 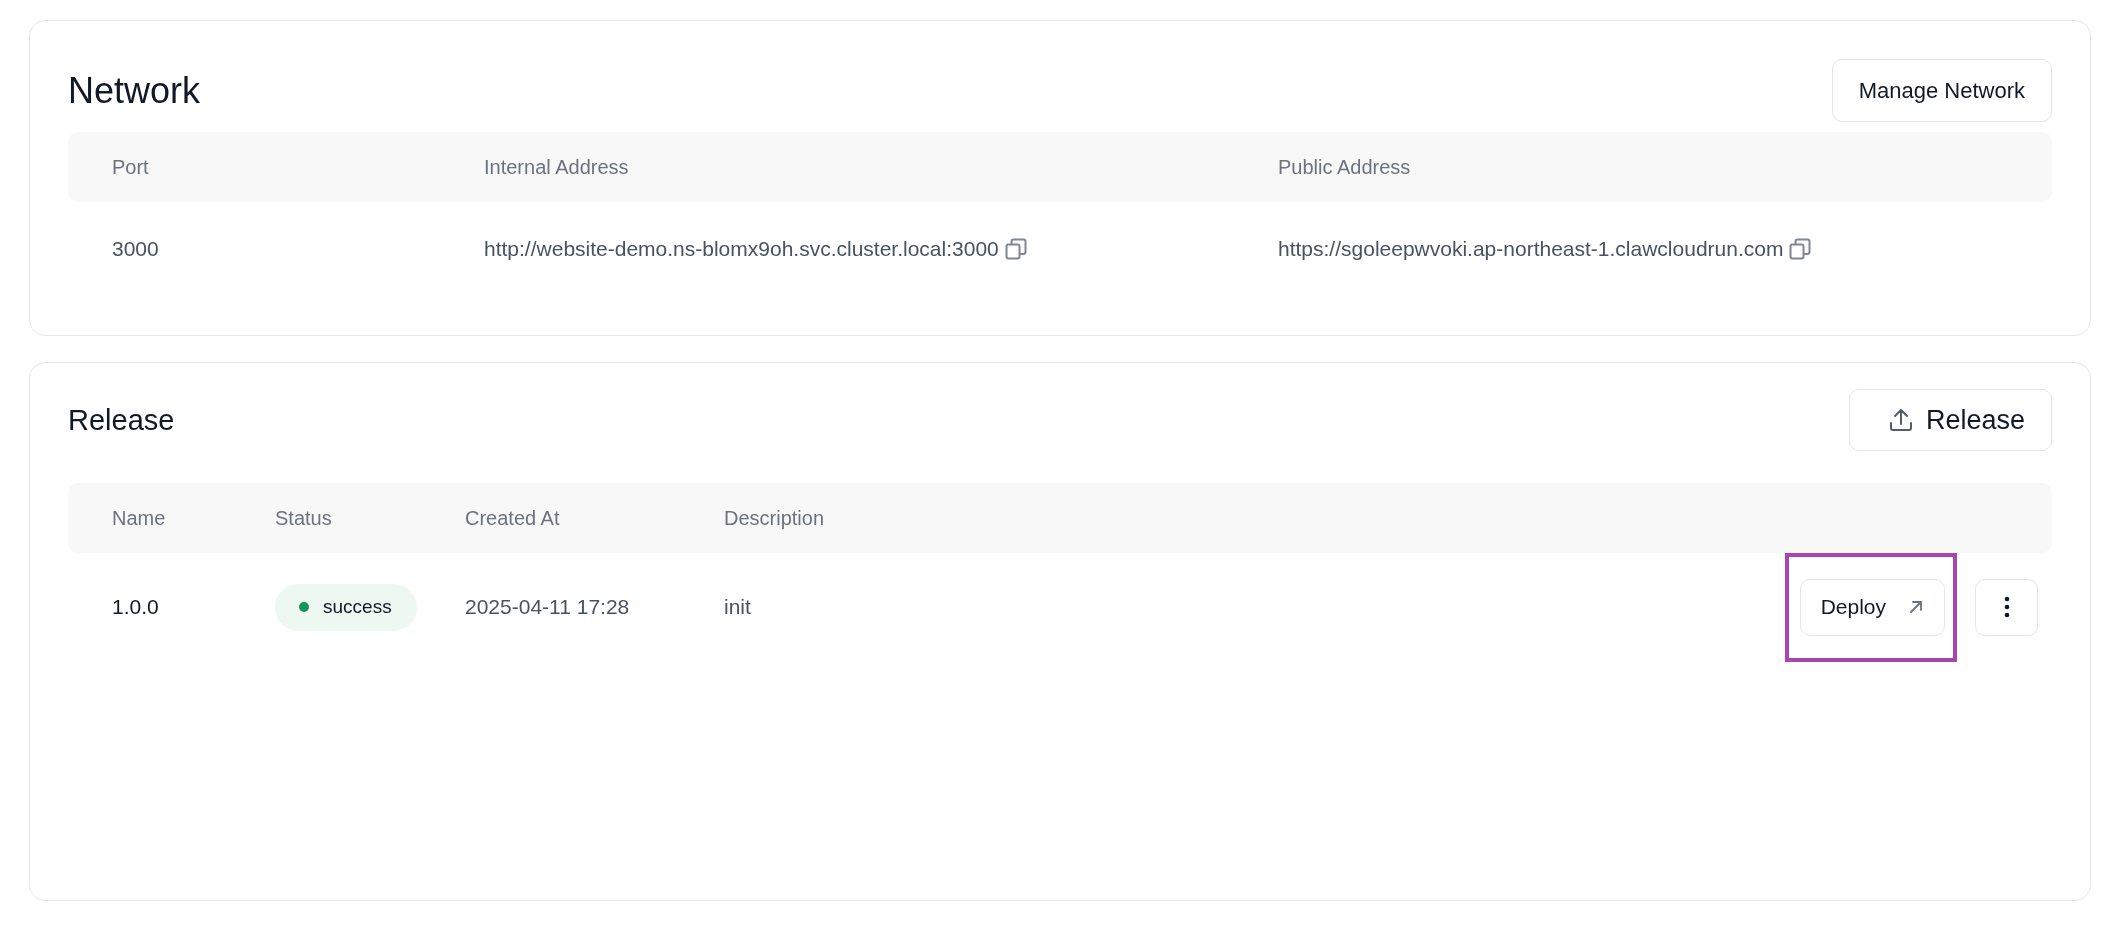 I want to click on table-cell-text: 2025-04-11 17:28, so click(x=548, y=607).